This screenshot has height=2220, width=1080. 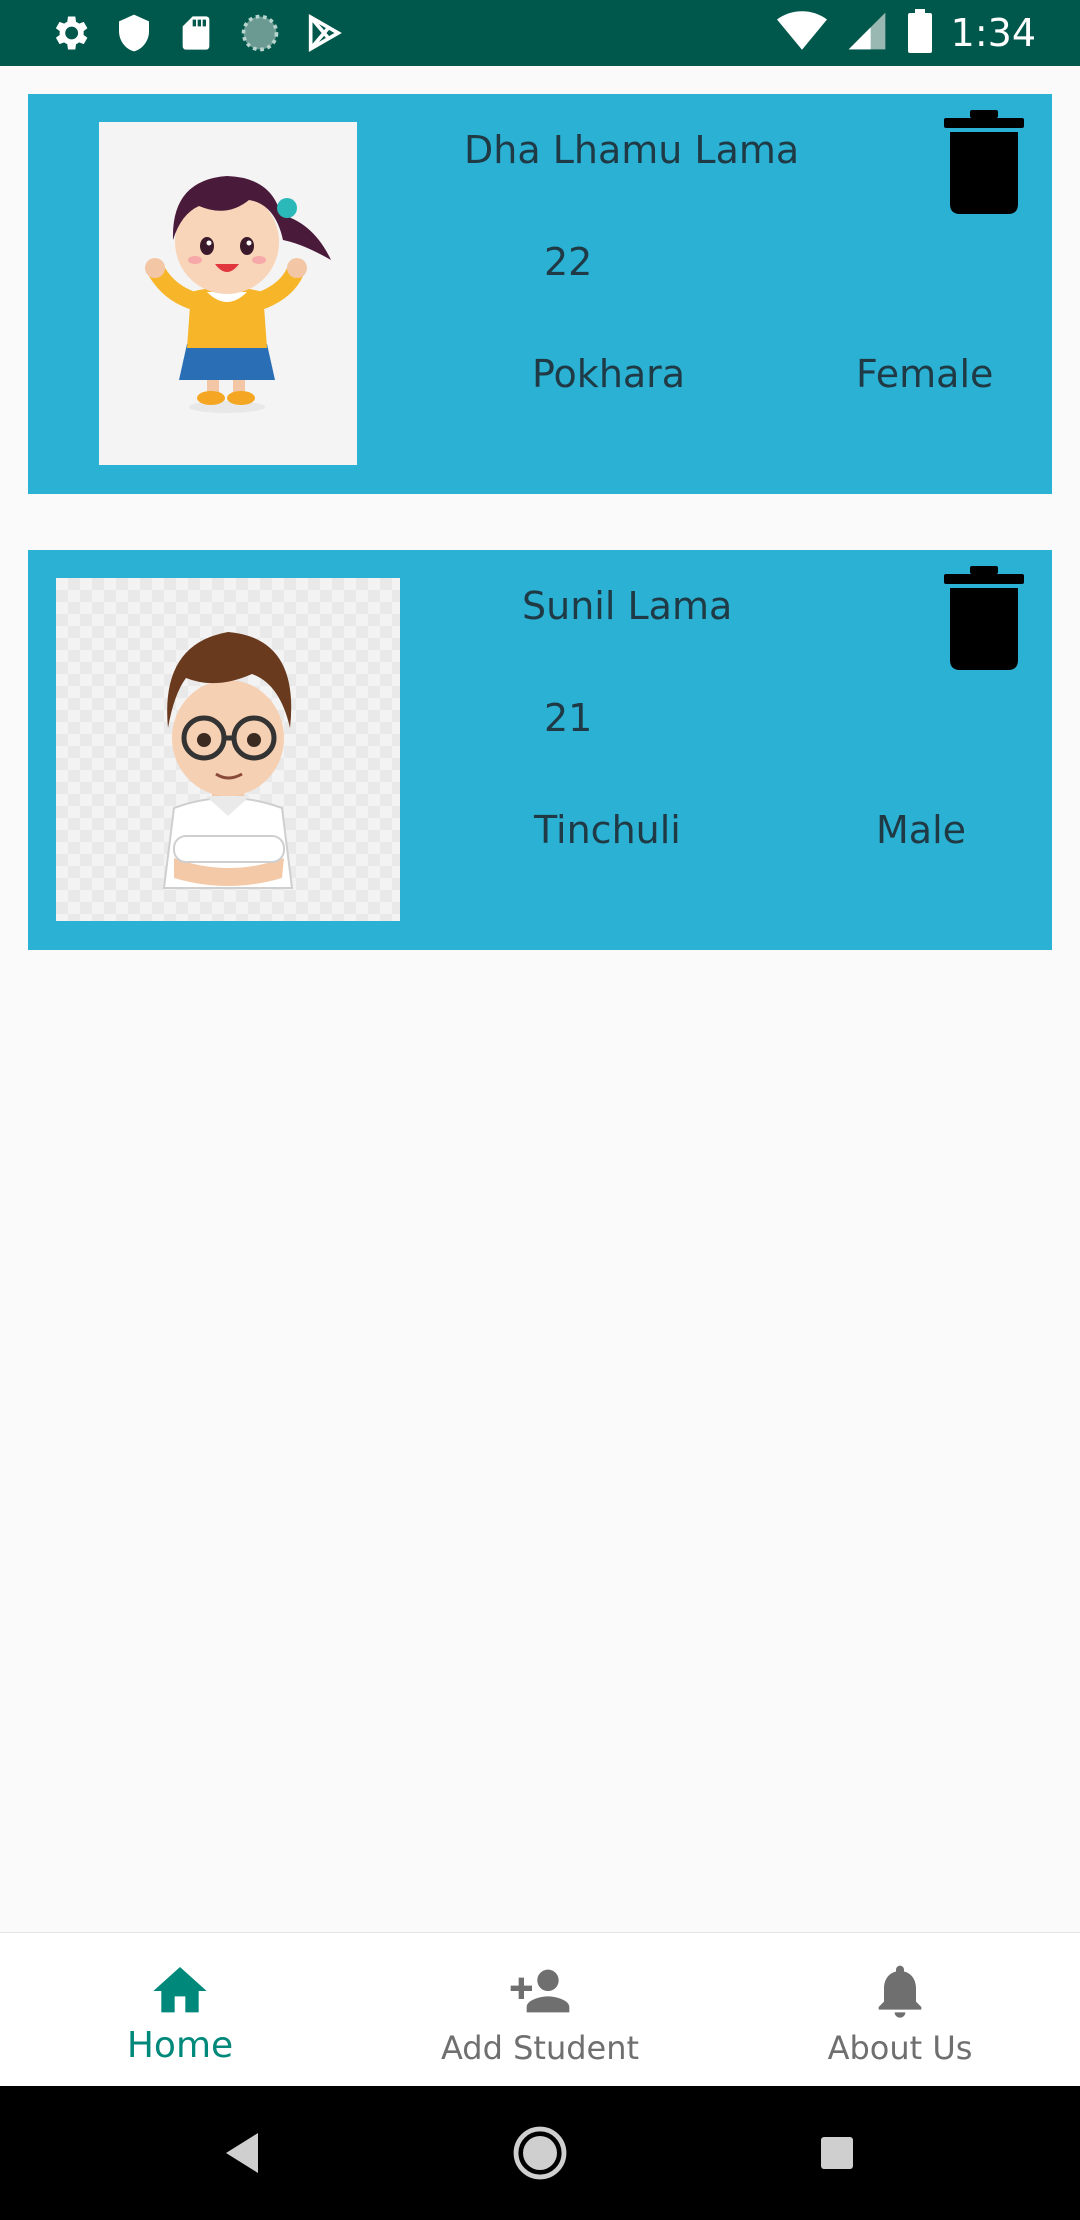 What do you see at coordinates (180, 1990) in the screenshot?
I see `home-icon` at bounding box center [180, 1990].